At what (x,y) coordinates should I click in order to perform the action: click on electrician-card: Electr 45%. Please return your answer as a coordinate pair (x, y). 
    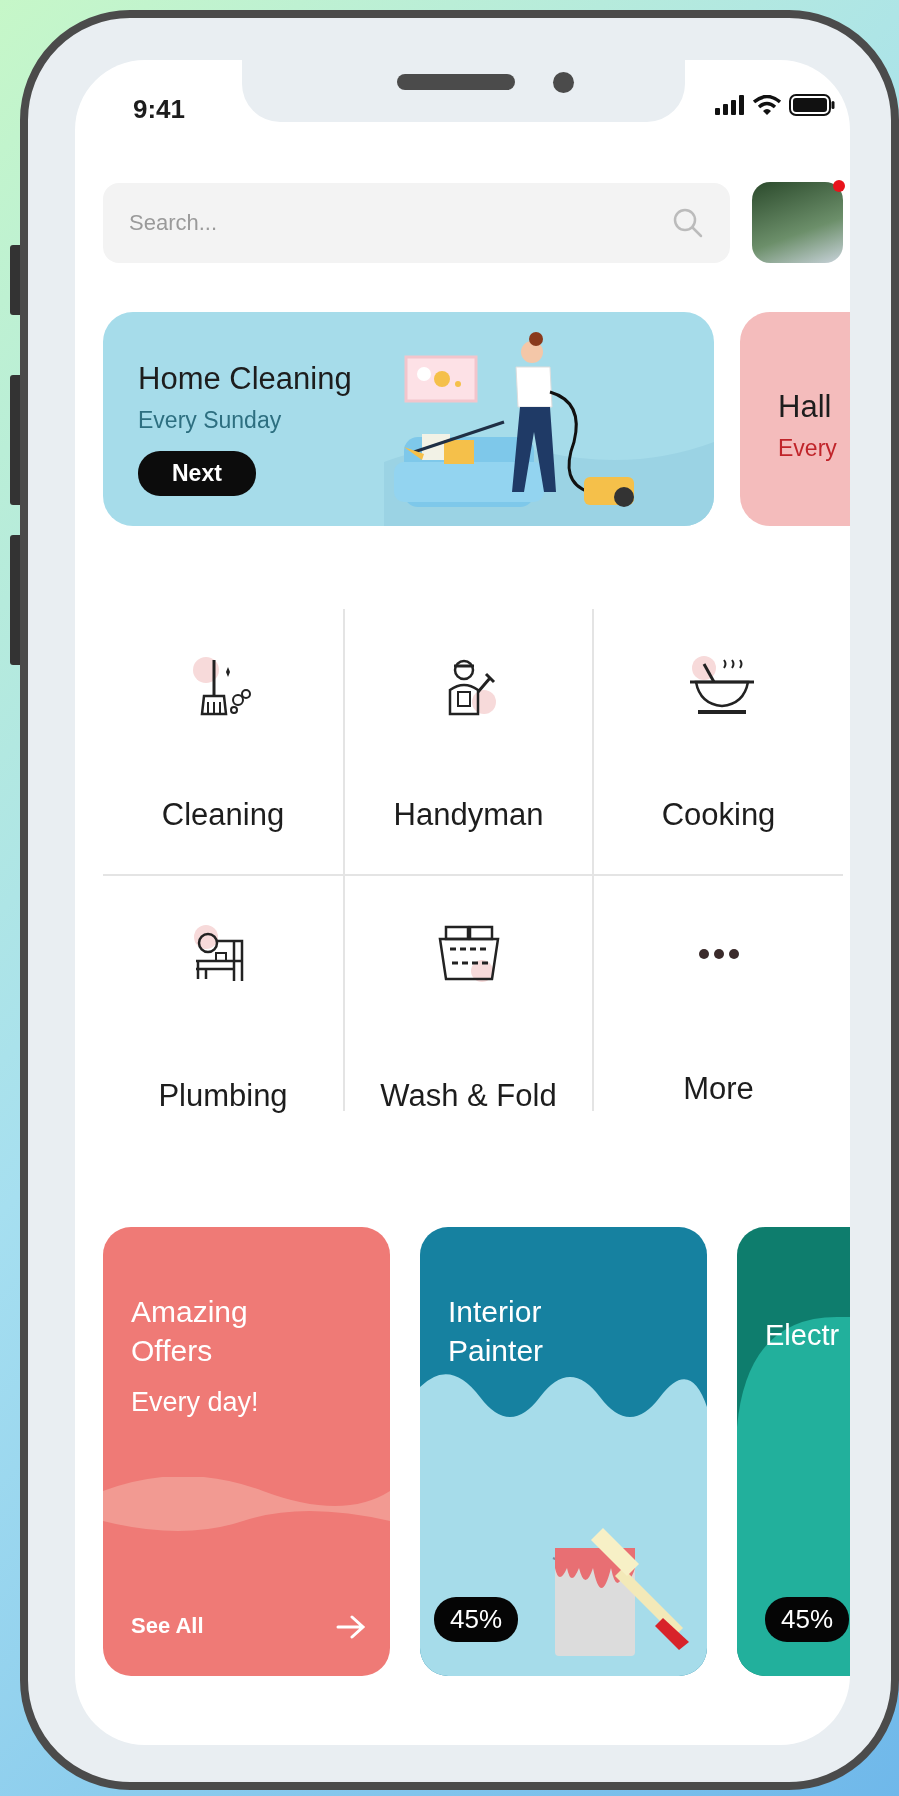
    Looking at the image, I should click on (793, 1451).